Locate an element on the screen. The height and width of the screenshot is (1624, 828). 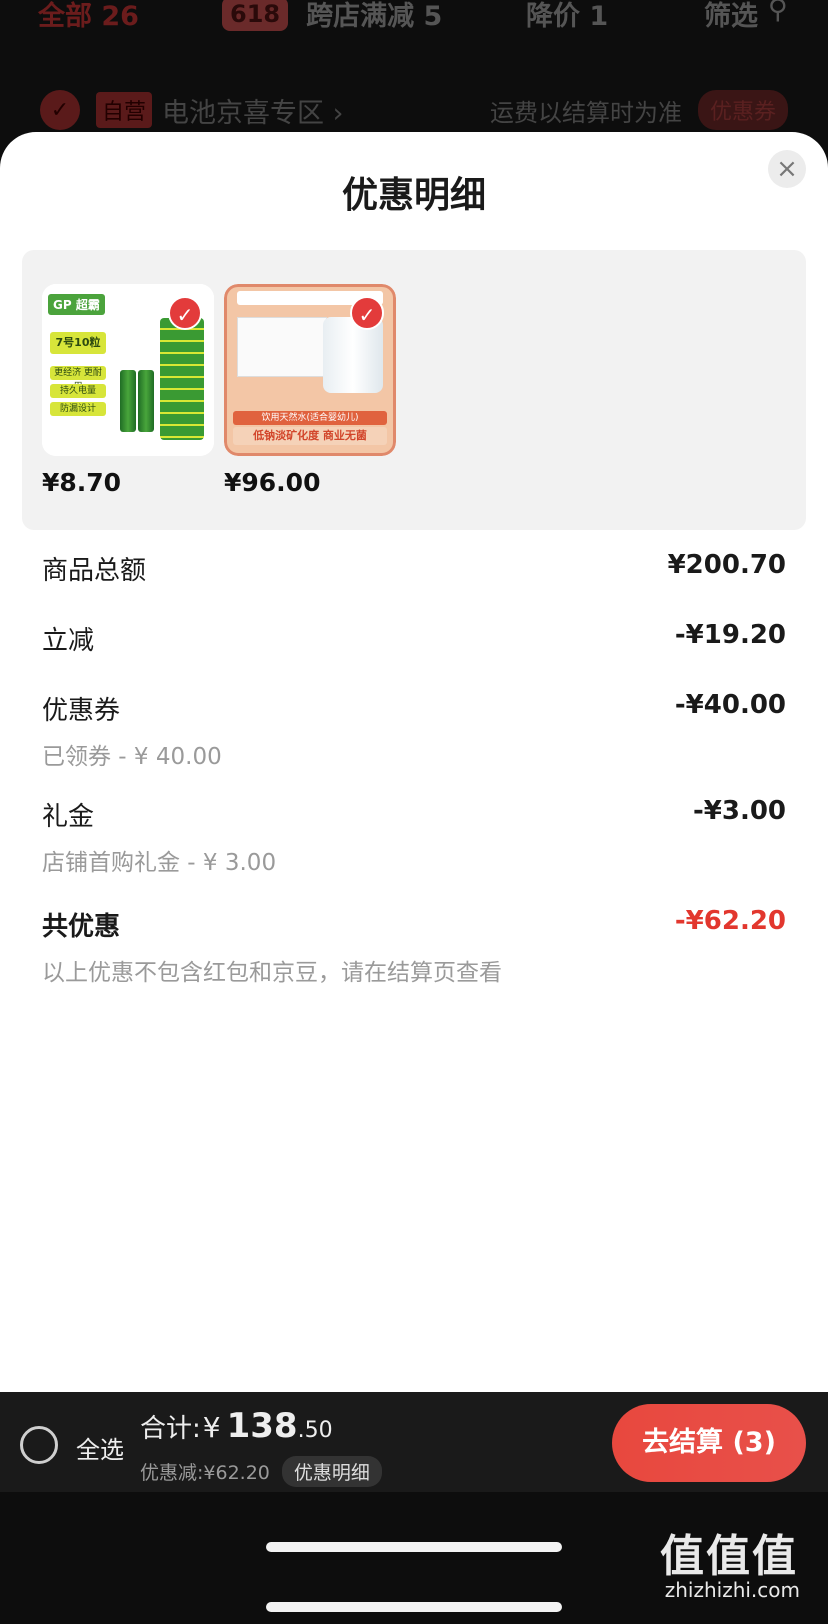
product-band-label: 饮用天然水(适合婴幼儿) is located at coordinates (310, 418).